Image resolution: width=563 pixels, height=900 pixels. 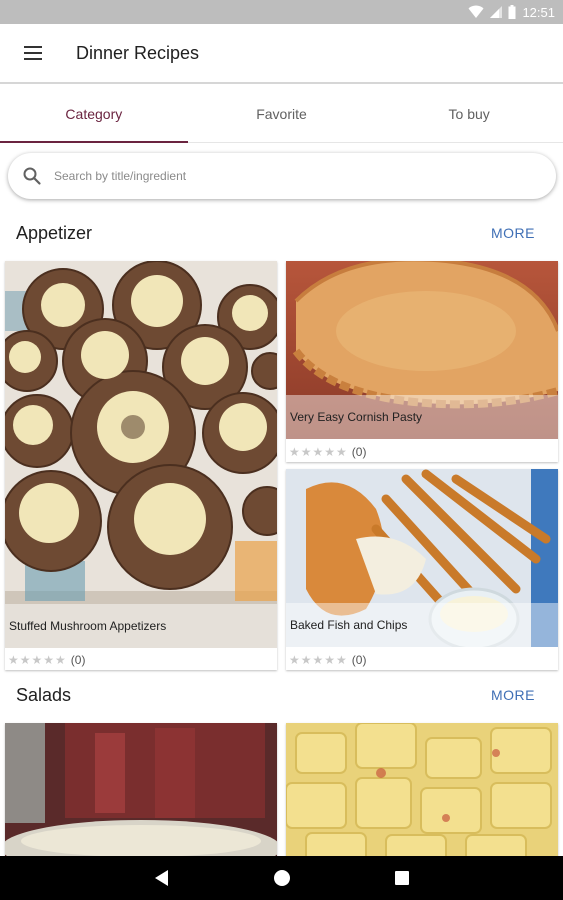 What do you see at coordinates (281, 695) in the screenshot?
I see `section-header-salads: Salads MORE` at bounding box center [281, 695].